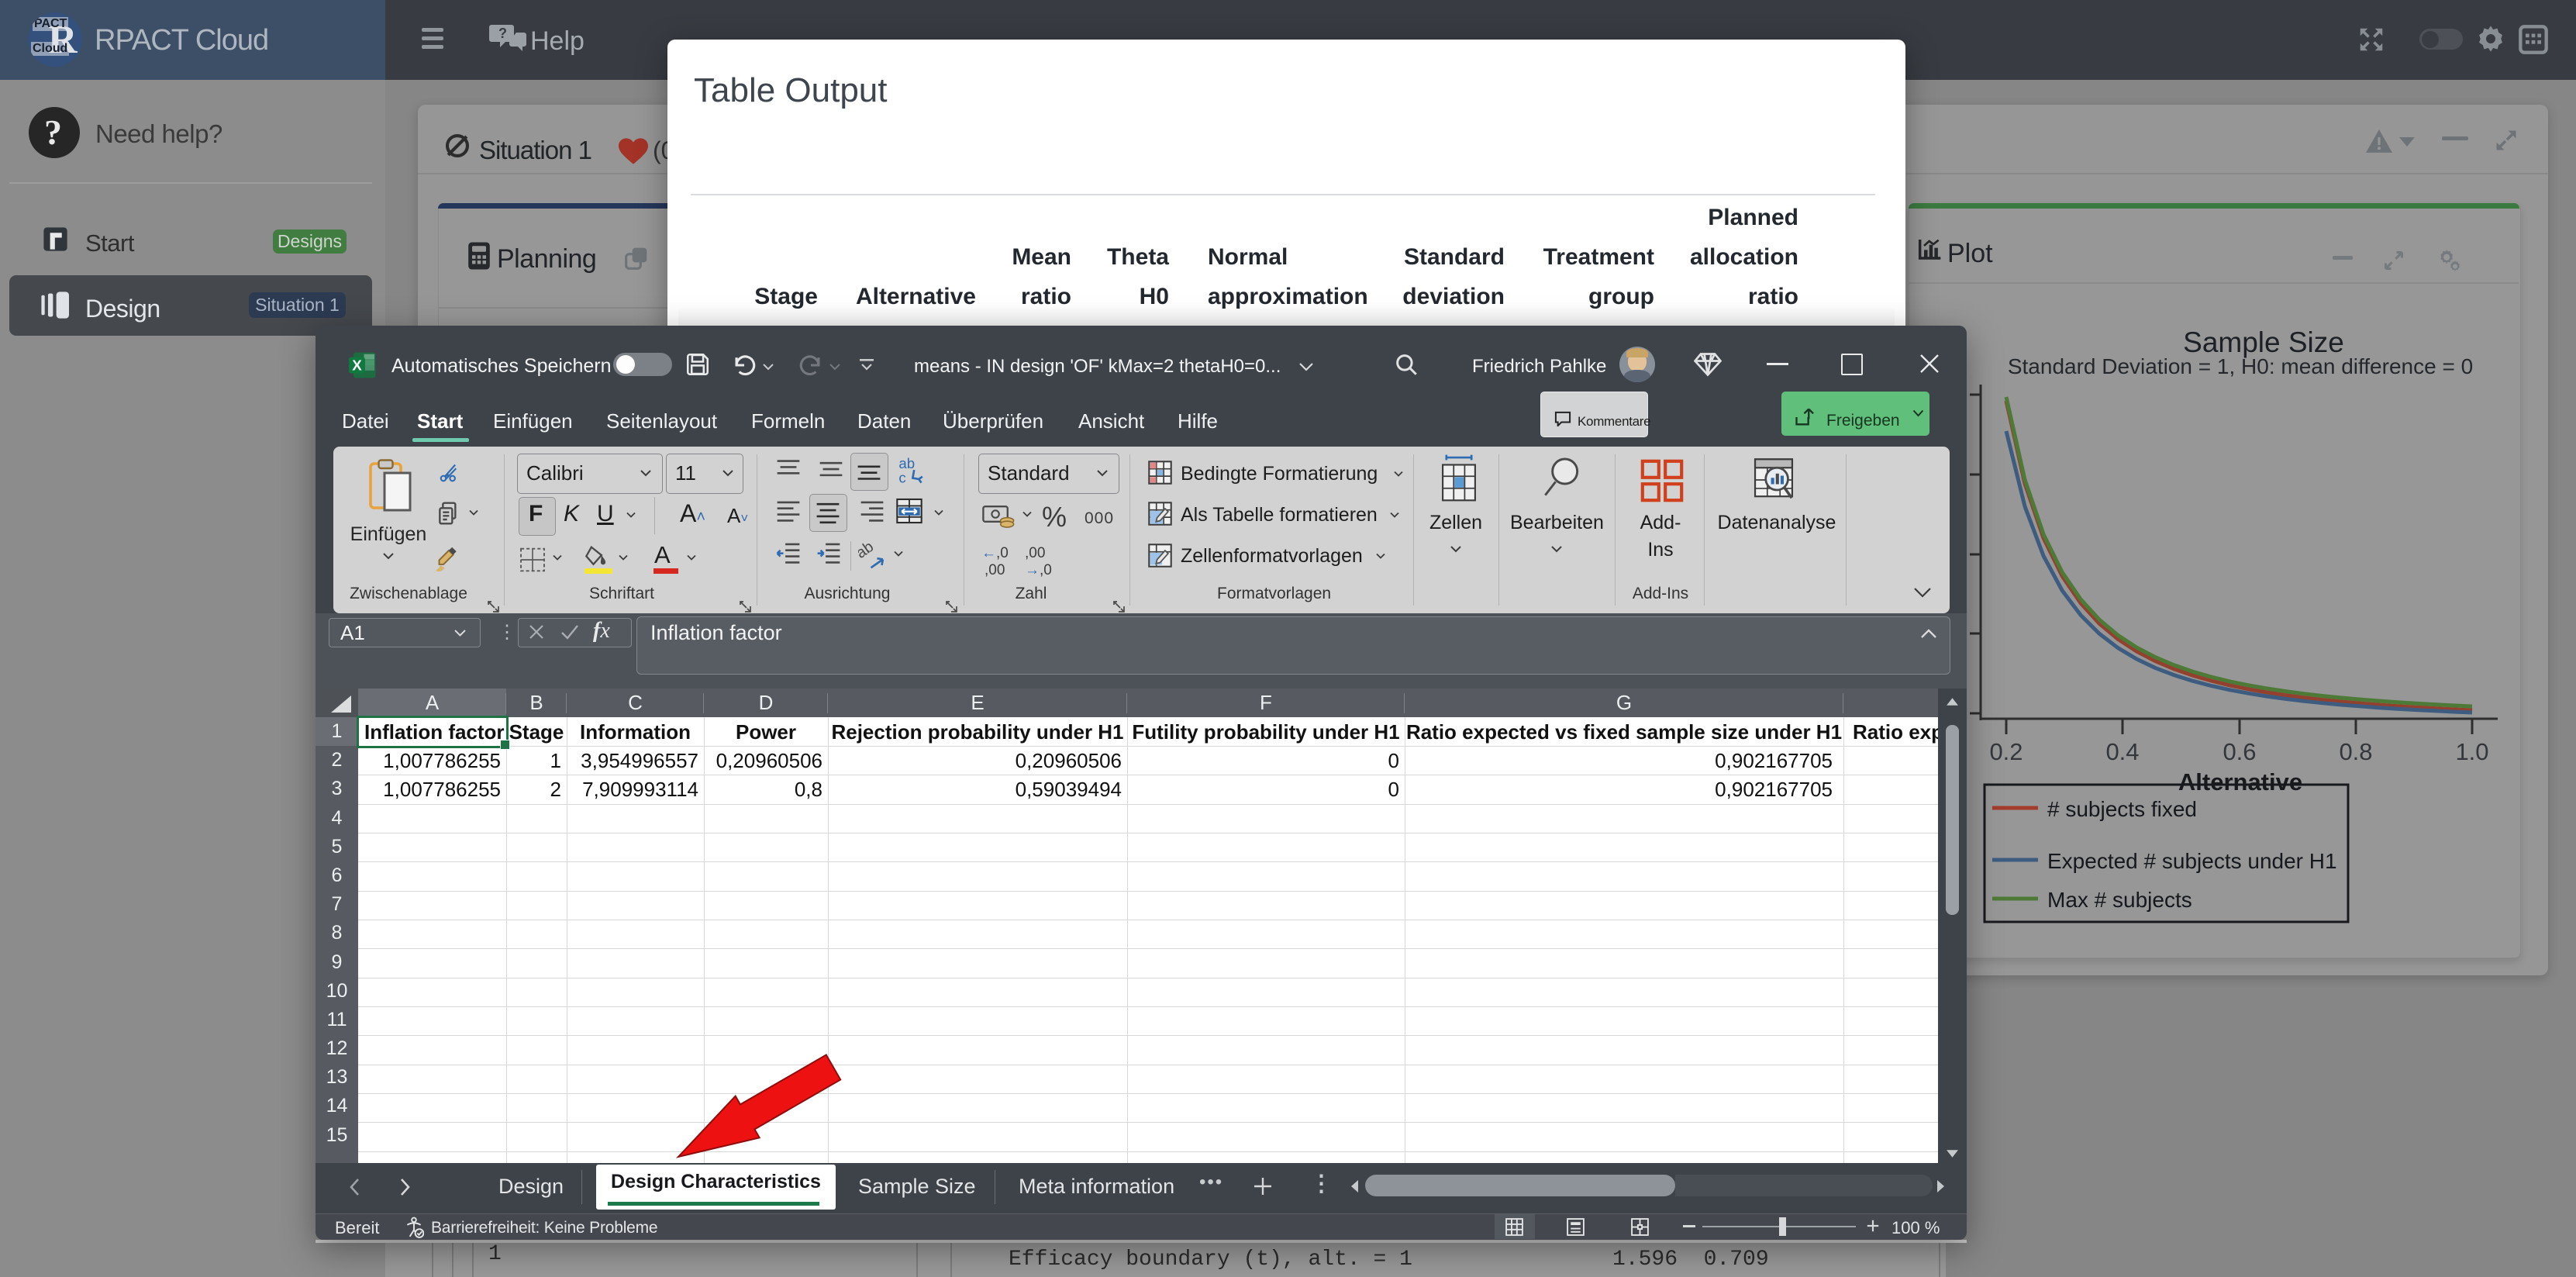 The height and width of the screenshot is (1277, 2576). What do you see at coordinates (2240, 782) in the screenshot?
I see `svg-text: Alternative` at bounding box center [2240, 782].